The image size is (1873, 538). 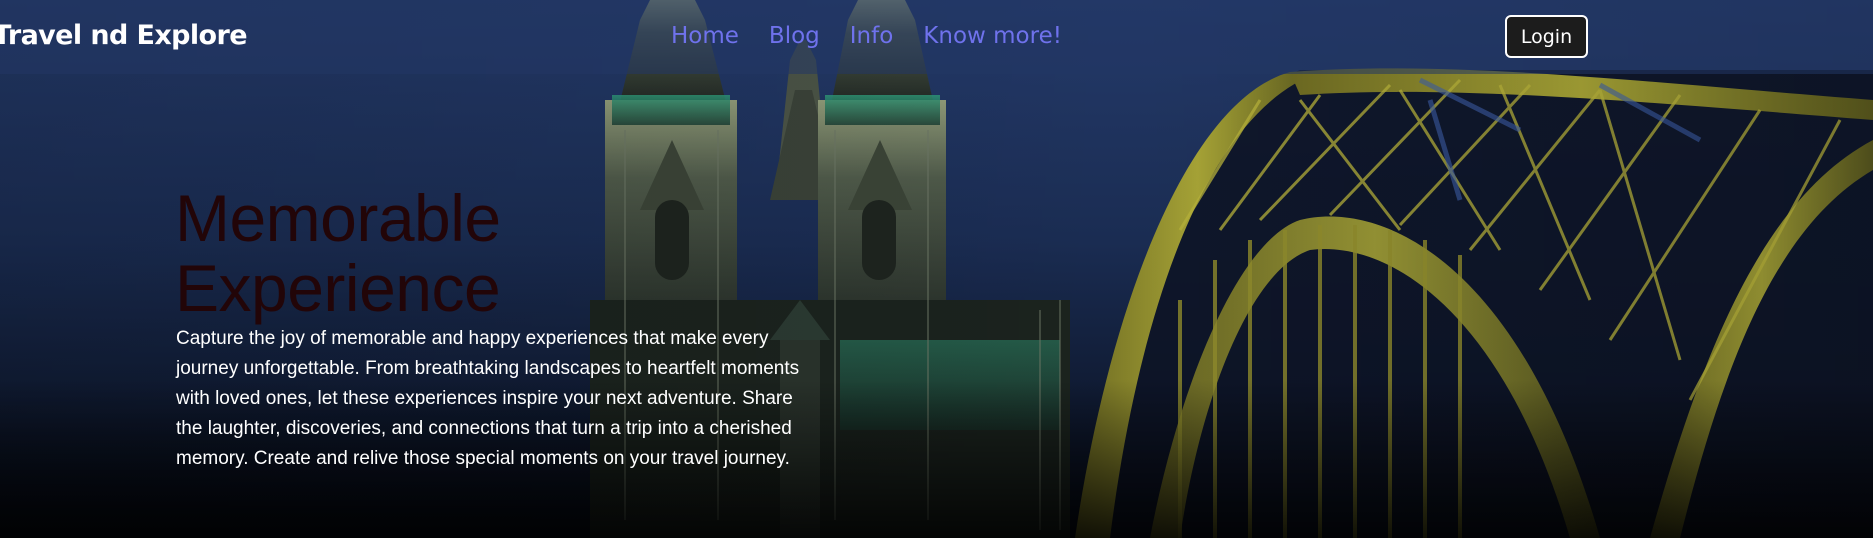 I want to click on login-button: Login, so click(x=1546, y=36).